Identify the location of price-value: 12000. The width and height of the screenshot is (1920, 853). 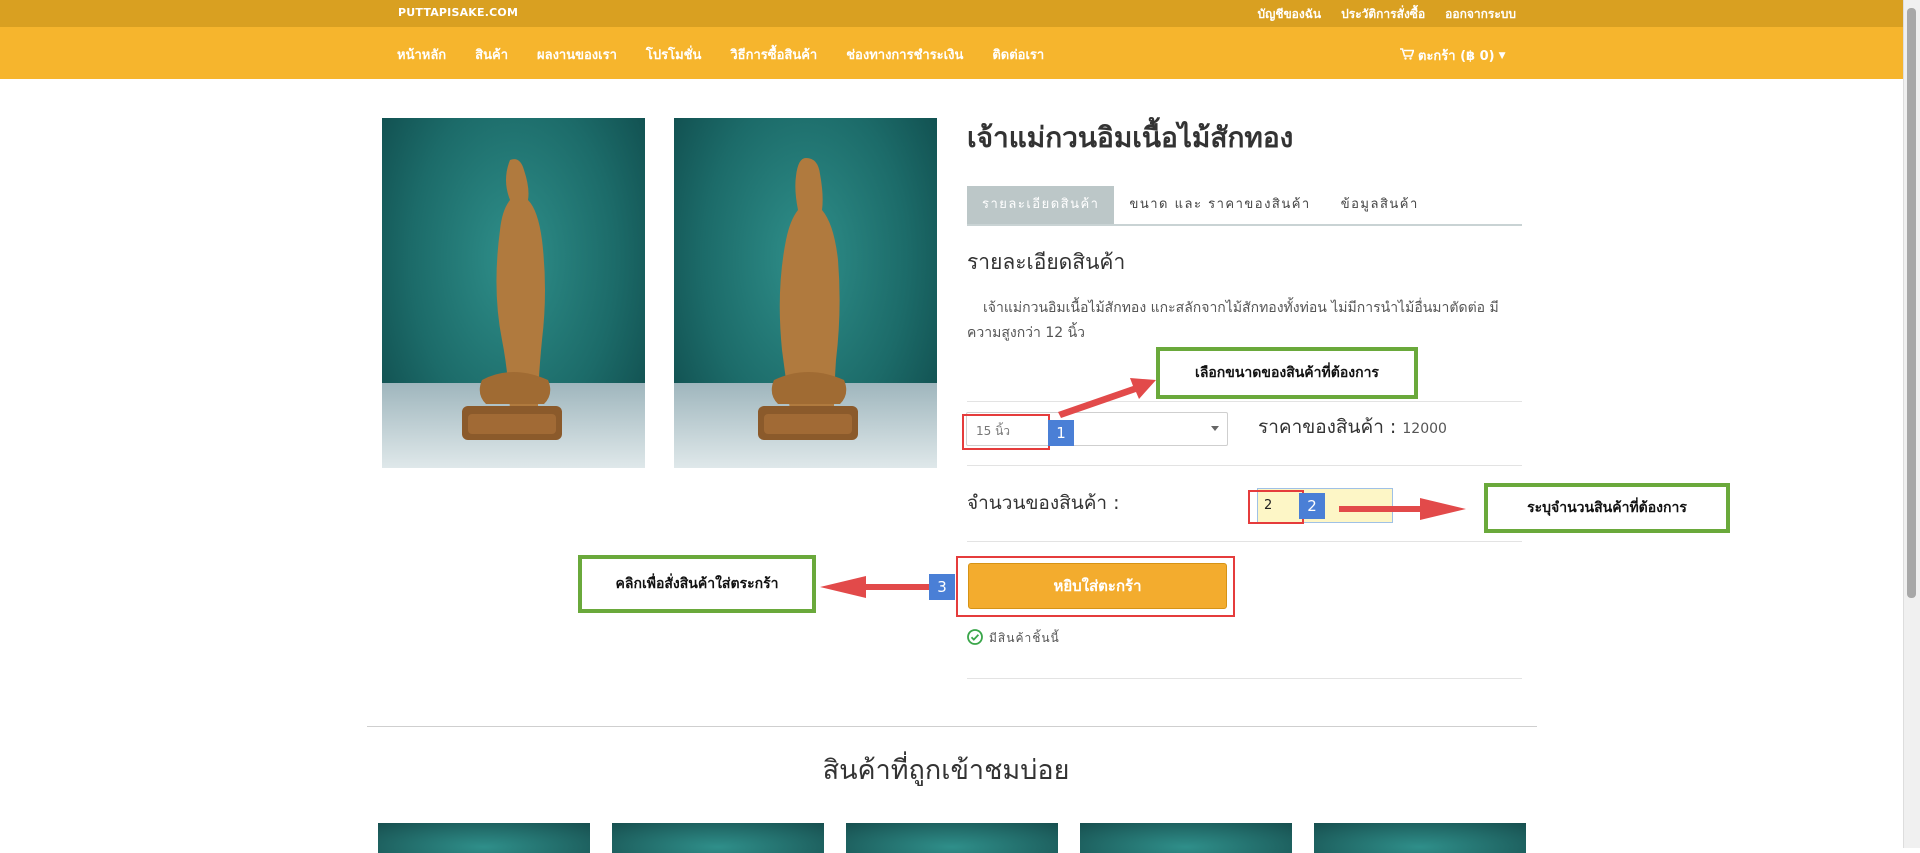
(1424, 429).